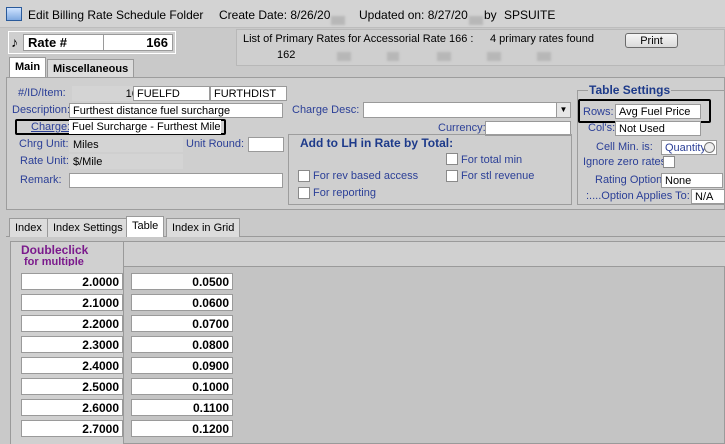 The width and height of the screenshot is (725, 444). What do you see at coordinates (182, 428) in the screenshot?
I see `grid-cell-value: 0.1200` at bounding box center [182, 428].